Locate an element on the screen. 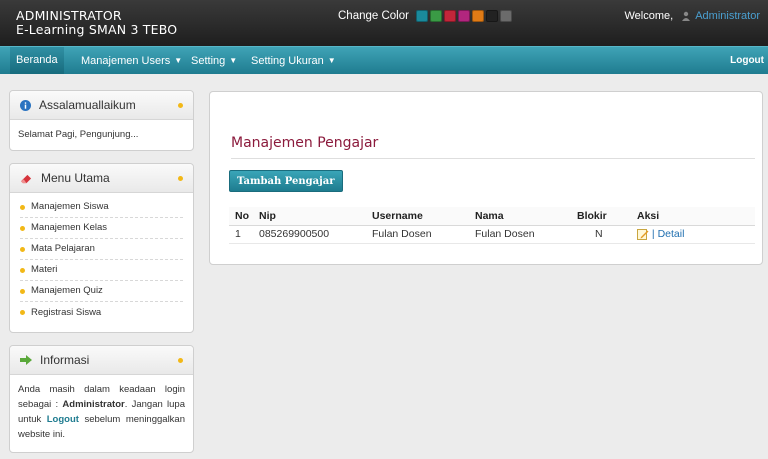 The image size is (768, 459). column-header-username: Username is located at coordinates (417, 216).